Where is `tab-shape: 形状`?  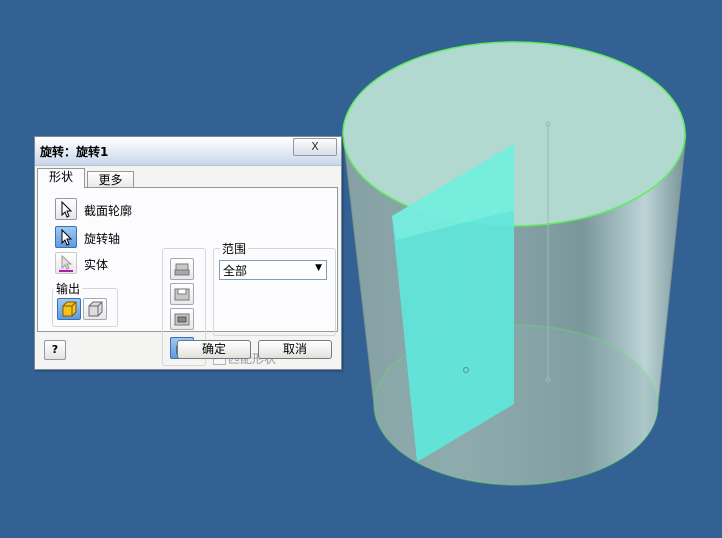
tab-shape: 形状 is located at coordinates (61, 178).